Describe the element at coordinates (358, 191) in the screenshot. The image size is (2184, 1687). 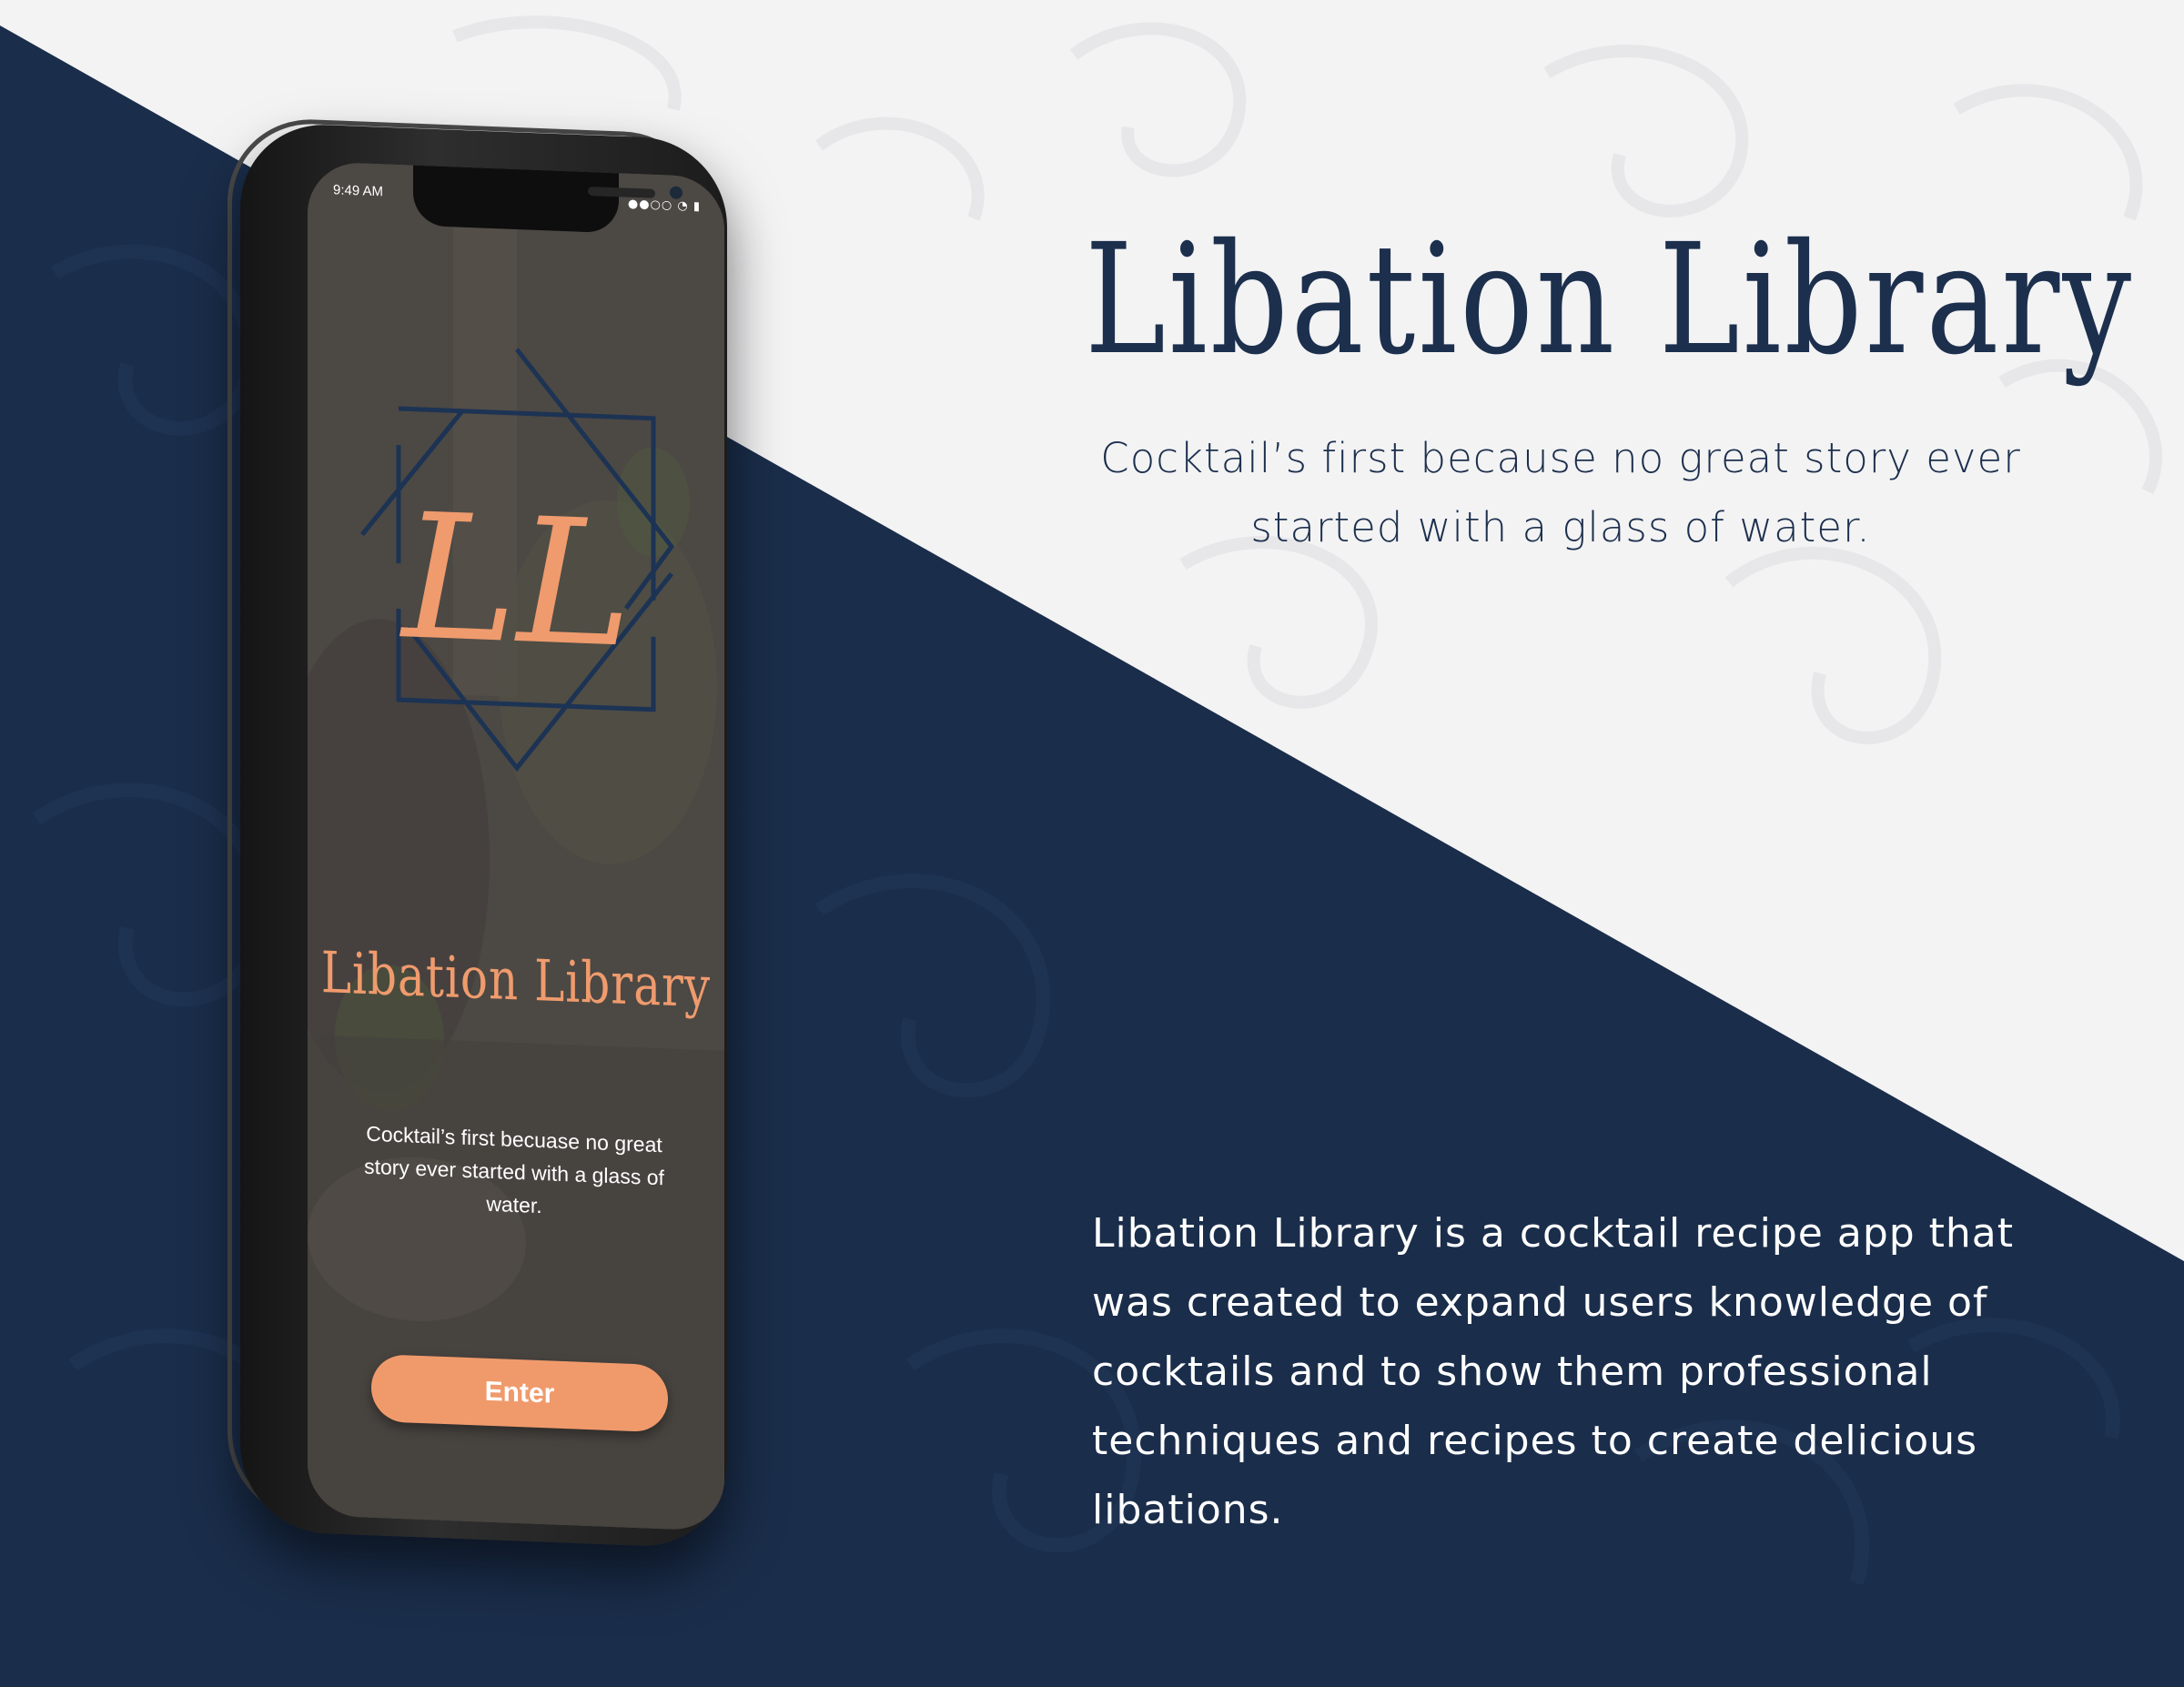
I see `status-bar-time: 9:49 AM` at that location.